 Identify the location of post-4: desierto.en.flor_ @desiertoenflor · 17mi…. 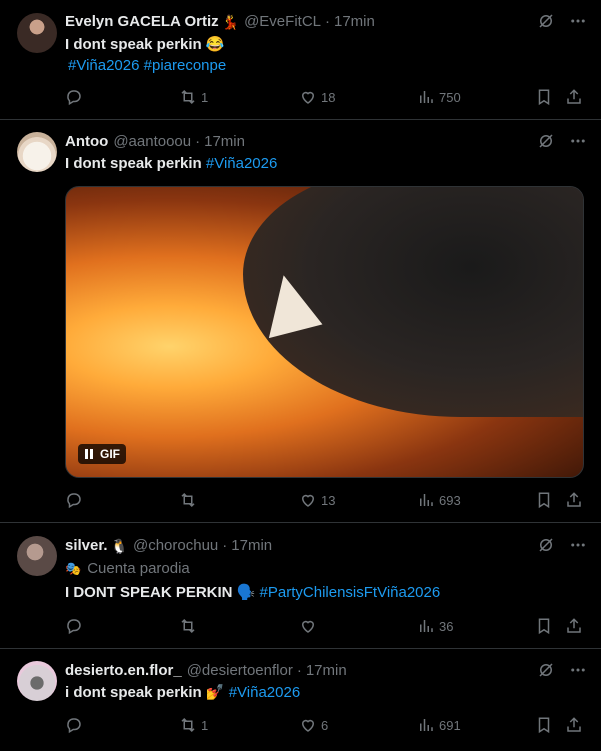
(300, 700).